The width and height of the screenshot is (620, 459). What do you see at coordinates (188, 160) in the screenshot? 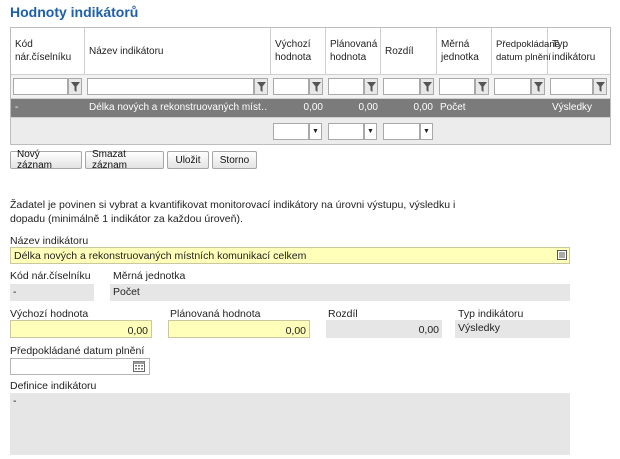
I see `save-button: Uložit` at bounding box center [188, 160].